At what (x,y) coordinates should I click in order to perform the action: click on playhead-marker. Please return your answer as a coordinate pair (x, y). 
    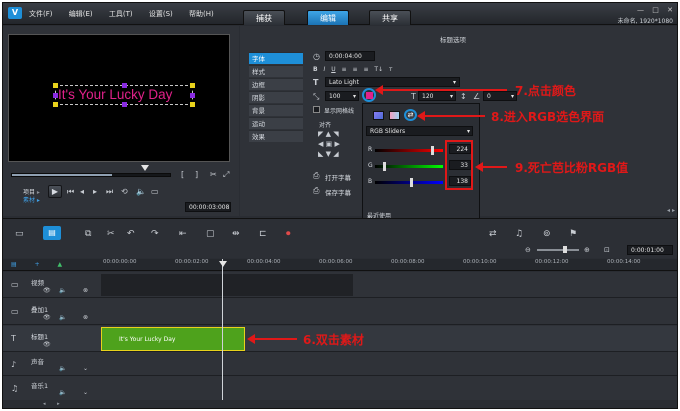
    Looking at the image, I should click on (223, 264).